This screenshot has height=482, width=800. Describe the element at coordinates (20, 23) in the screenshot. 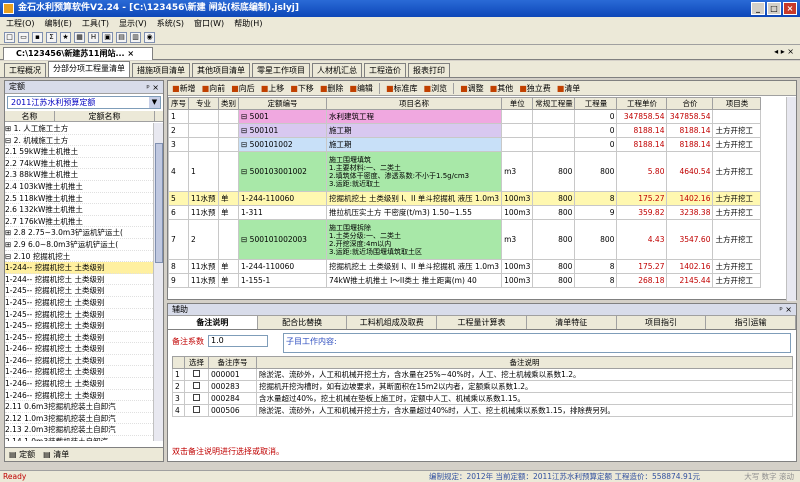

I see `menu-project: 工程(O)` at that location.